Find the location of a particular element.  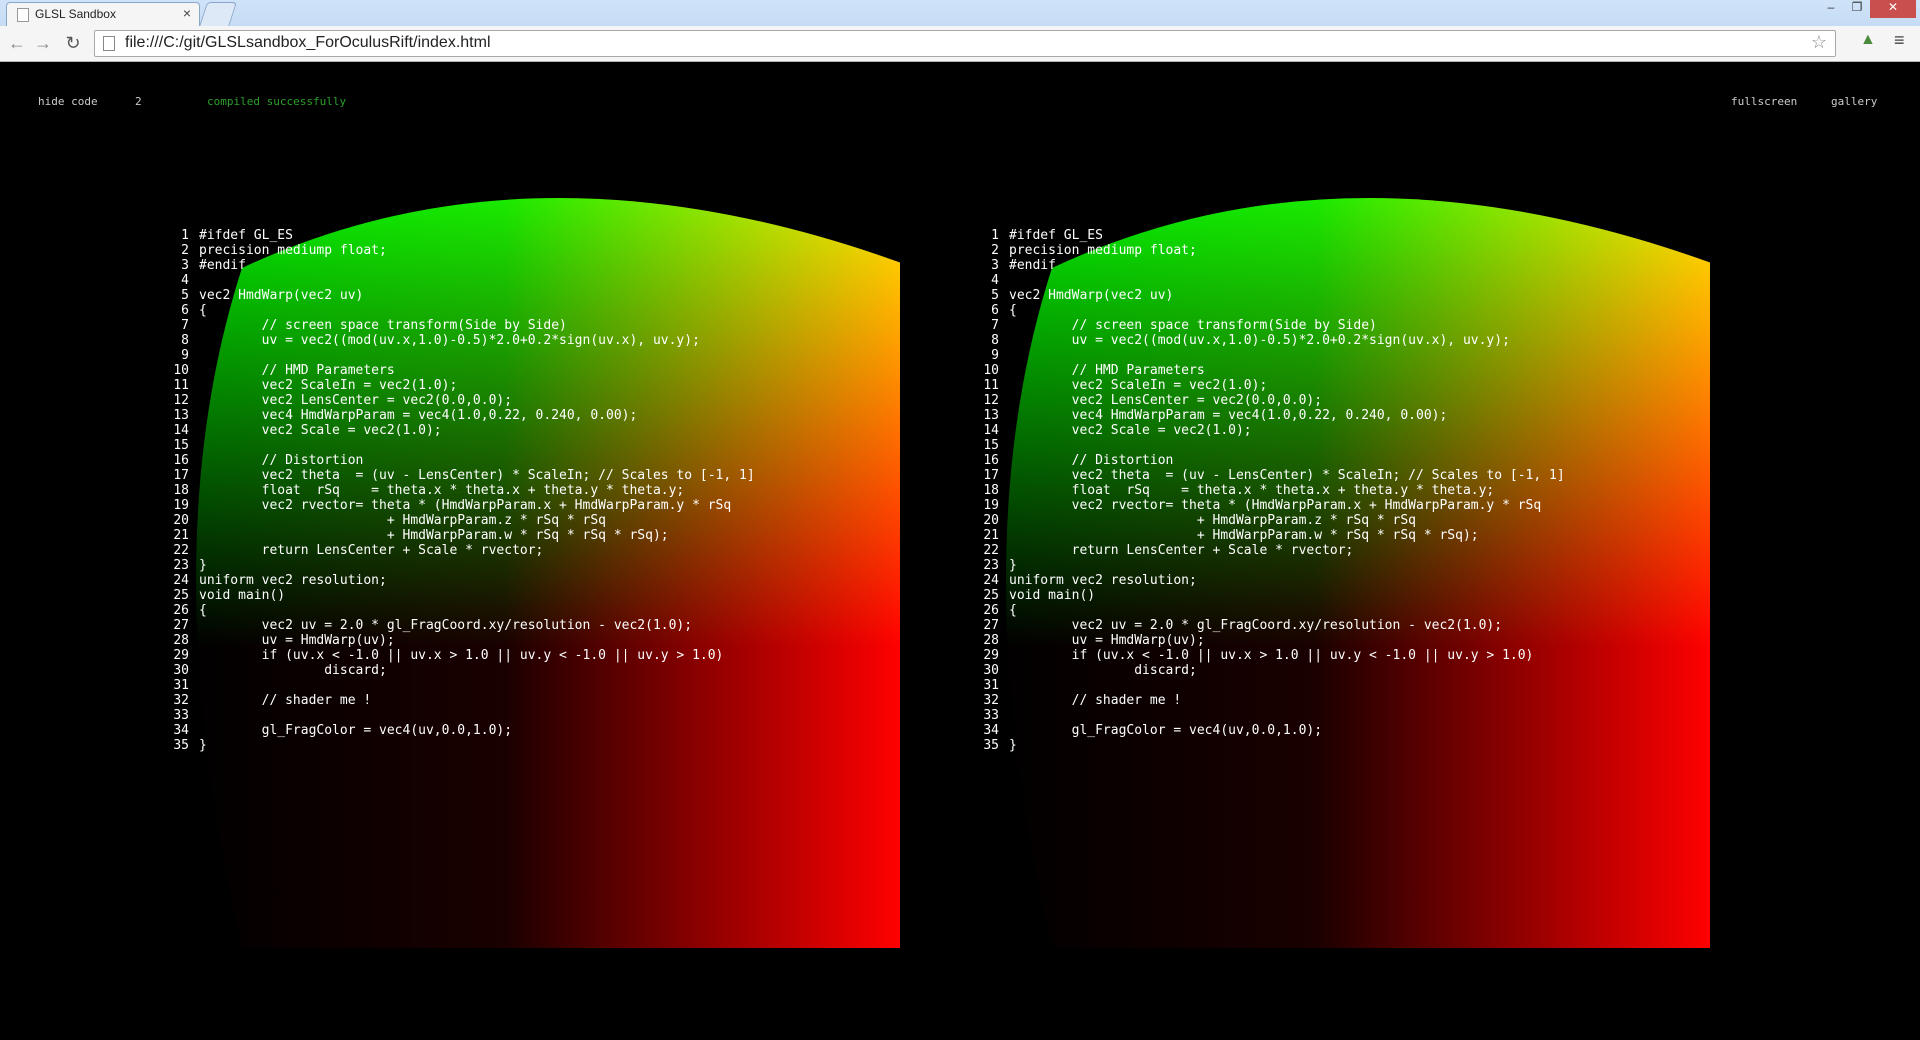

back-arrow-icon: ← is located at coordinates (17, 43).